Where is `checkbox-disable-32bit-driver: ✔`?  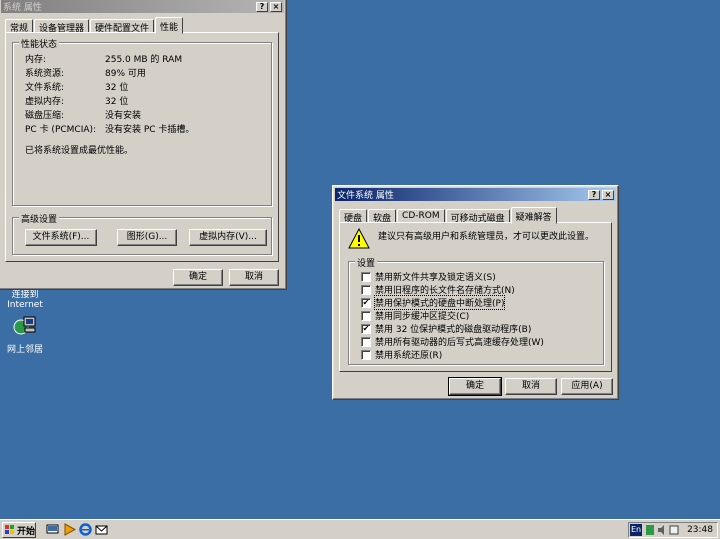 checkbox-disable-32bit-driver: ✔ is located at coordinates (366, 328).